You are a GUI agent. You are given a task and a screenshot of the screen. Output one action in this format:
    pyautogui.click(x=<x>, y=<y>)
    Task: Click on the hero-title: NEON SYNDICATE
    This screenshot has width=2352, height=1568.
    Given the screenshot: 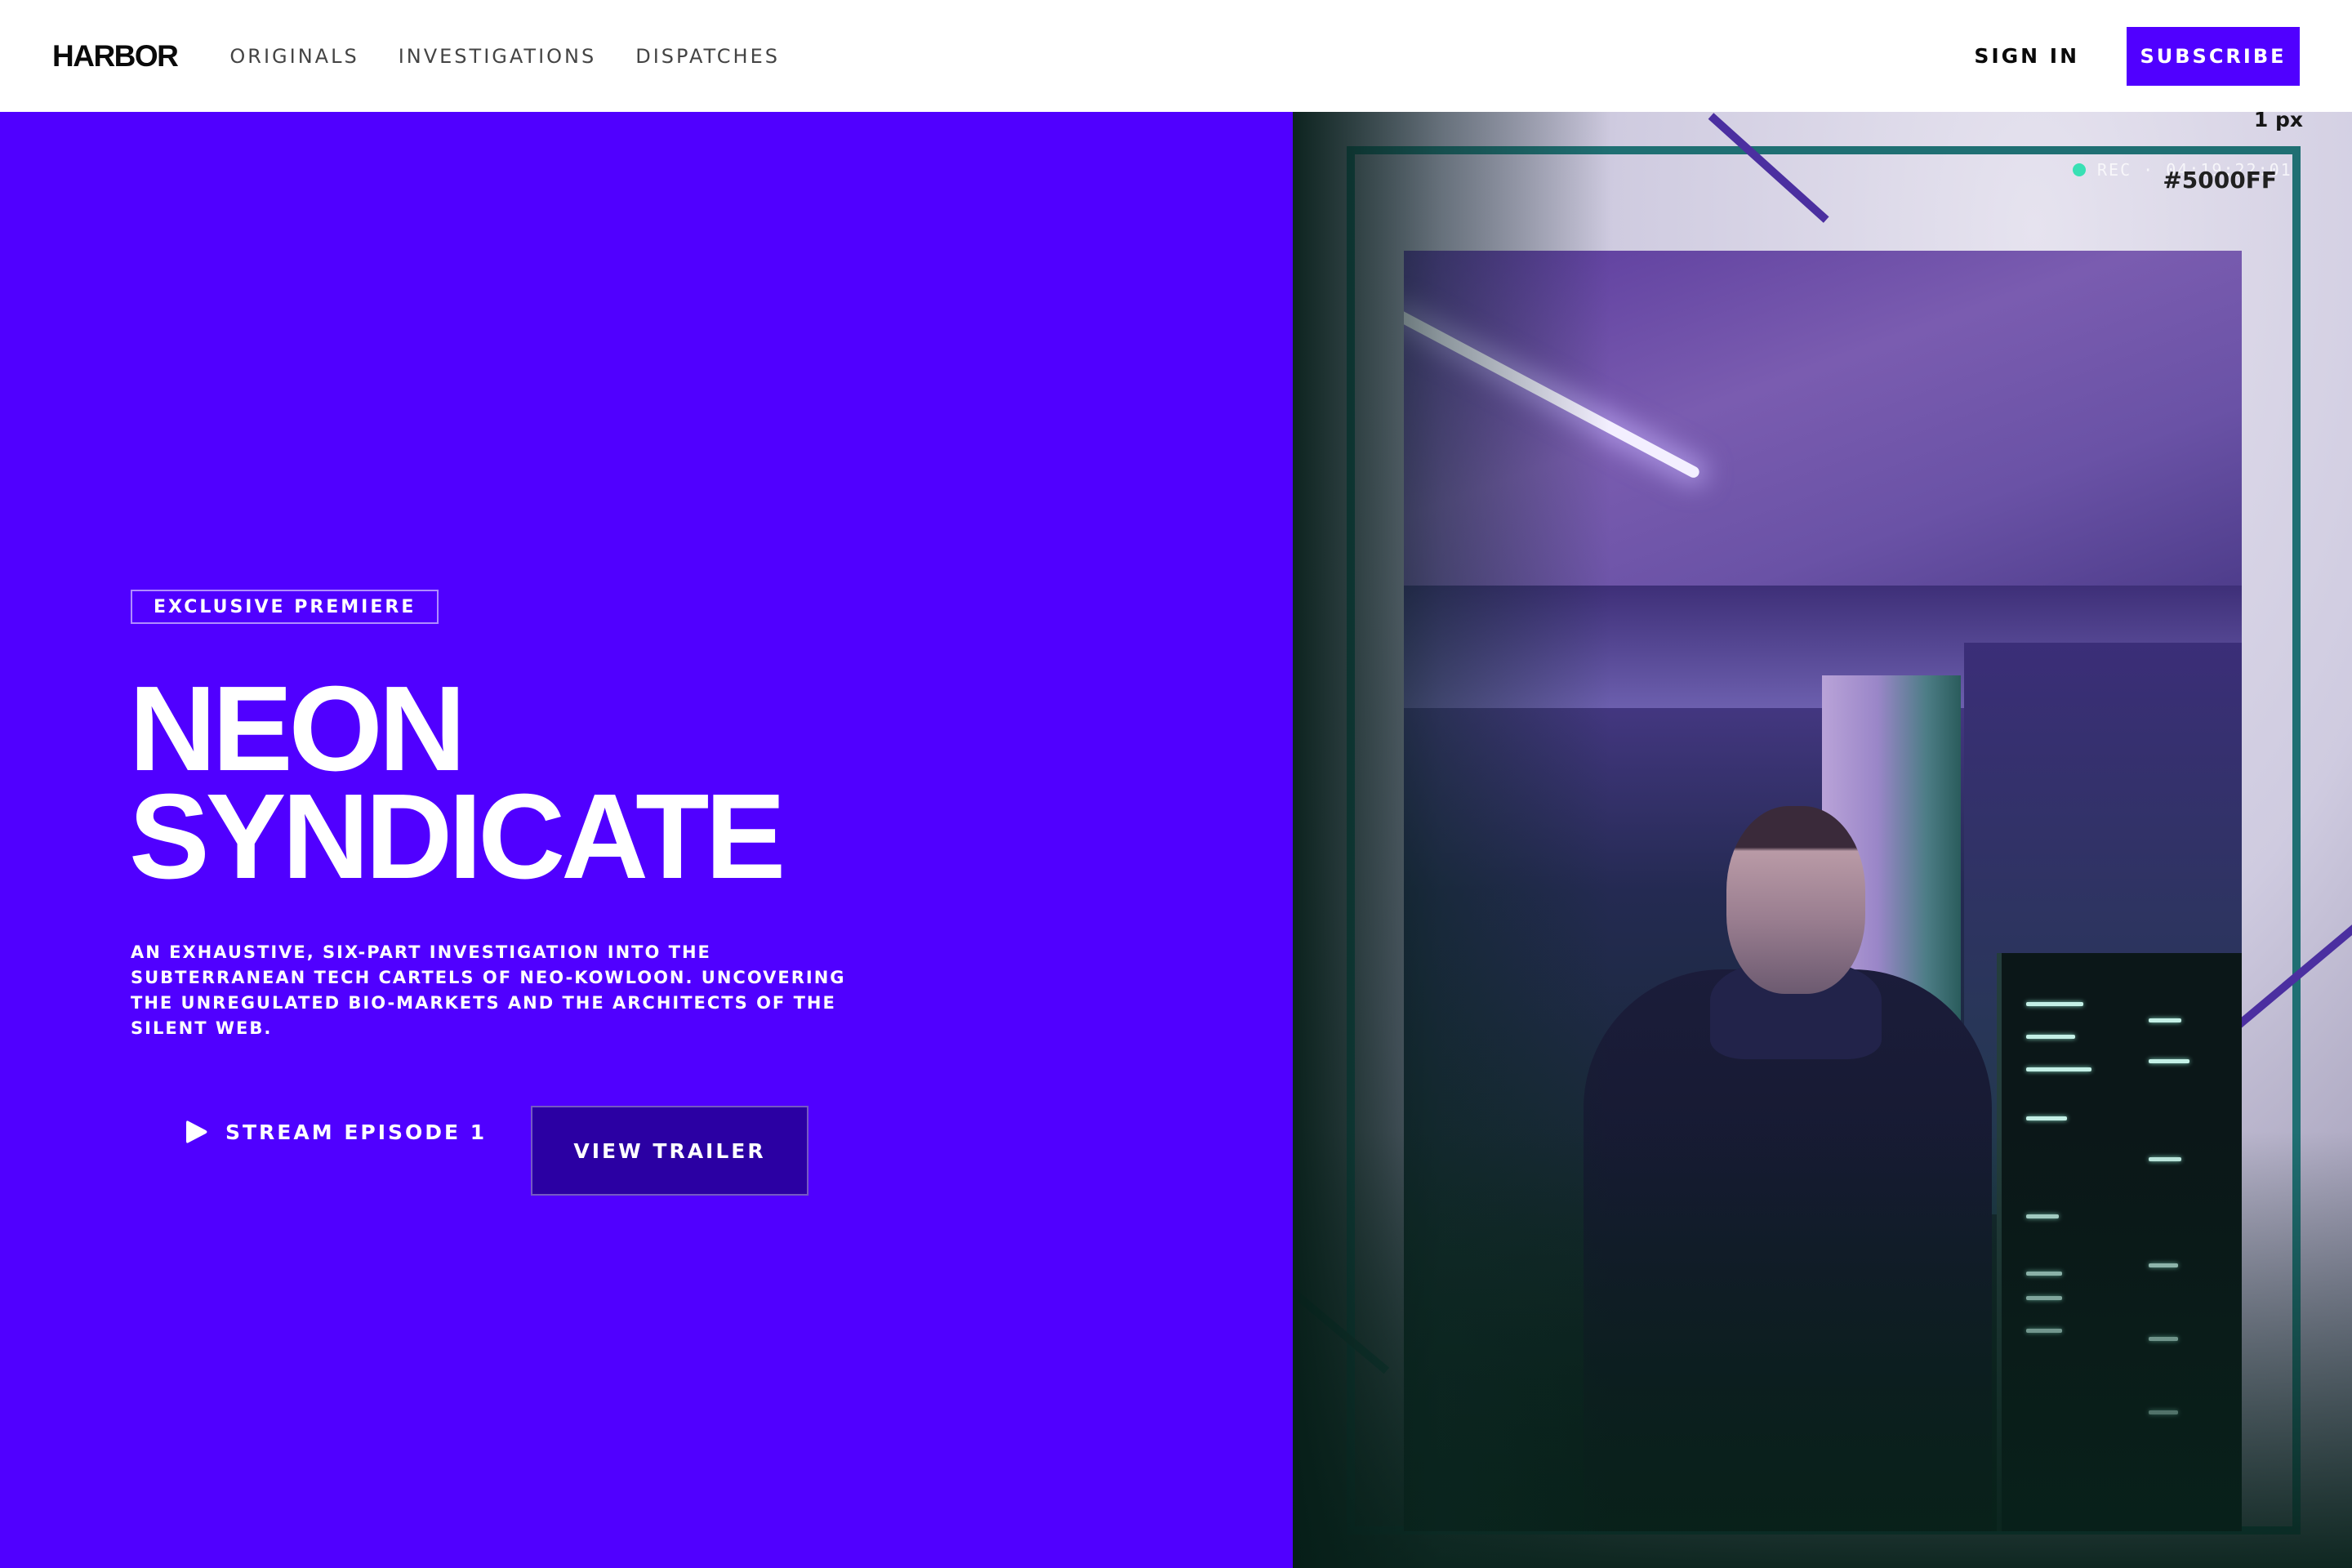 What is the action you would take?
    pyautogui.click(x=458, y=783)
    